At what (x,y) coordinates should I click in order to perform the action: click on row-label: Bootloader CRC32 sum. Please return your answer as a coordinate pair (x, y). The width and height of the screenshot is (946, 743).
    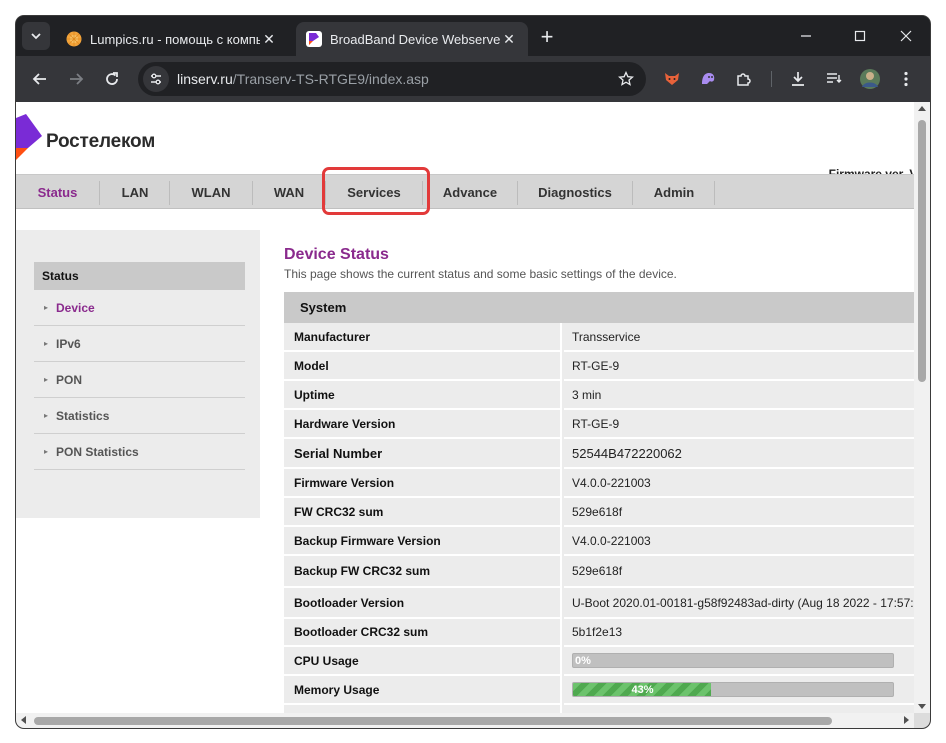
    Looking at the image, I should click on (423, 633).